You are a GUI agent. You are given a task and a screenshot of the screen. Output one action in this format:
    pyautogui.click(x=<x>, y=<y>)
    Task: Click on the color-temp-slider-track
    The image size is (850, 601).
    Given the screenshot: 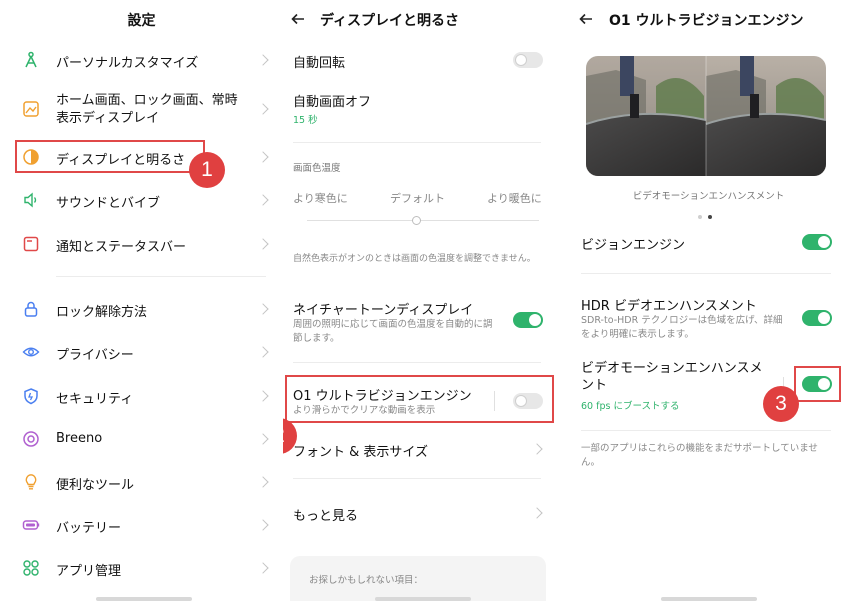 What is the action you would take?
    pyautogui.click(x=423, y=220)
    